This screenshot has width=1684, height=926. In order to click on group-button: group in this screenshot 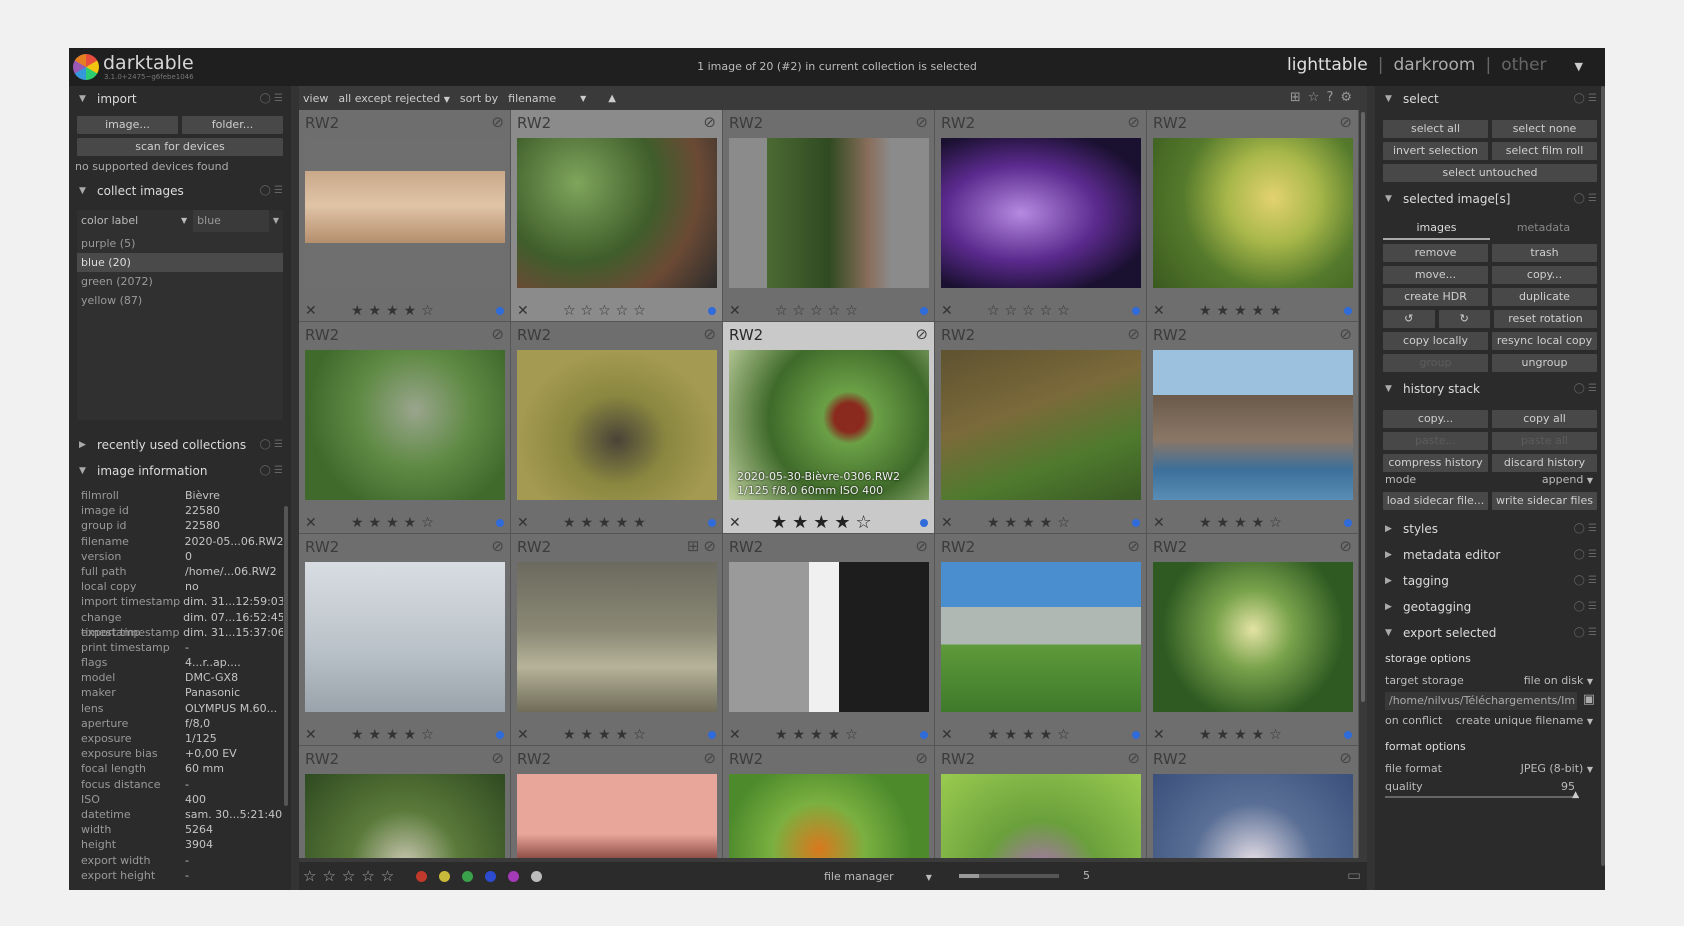, I will do `click(1435, 363)`.